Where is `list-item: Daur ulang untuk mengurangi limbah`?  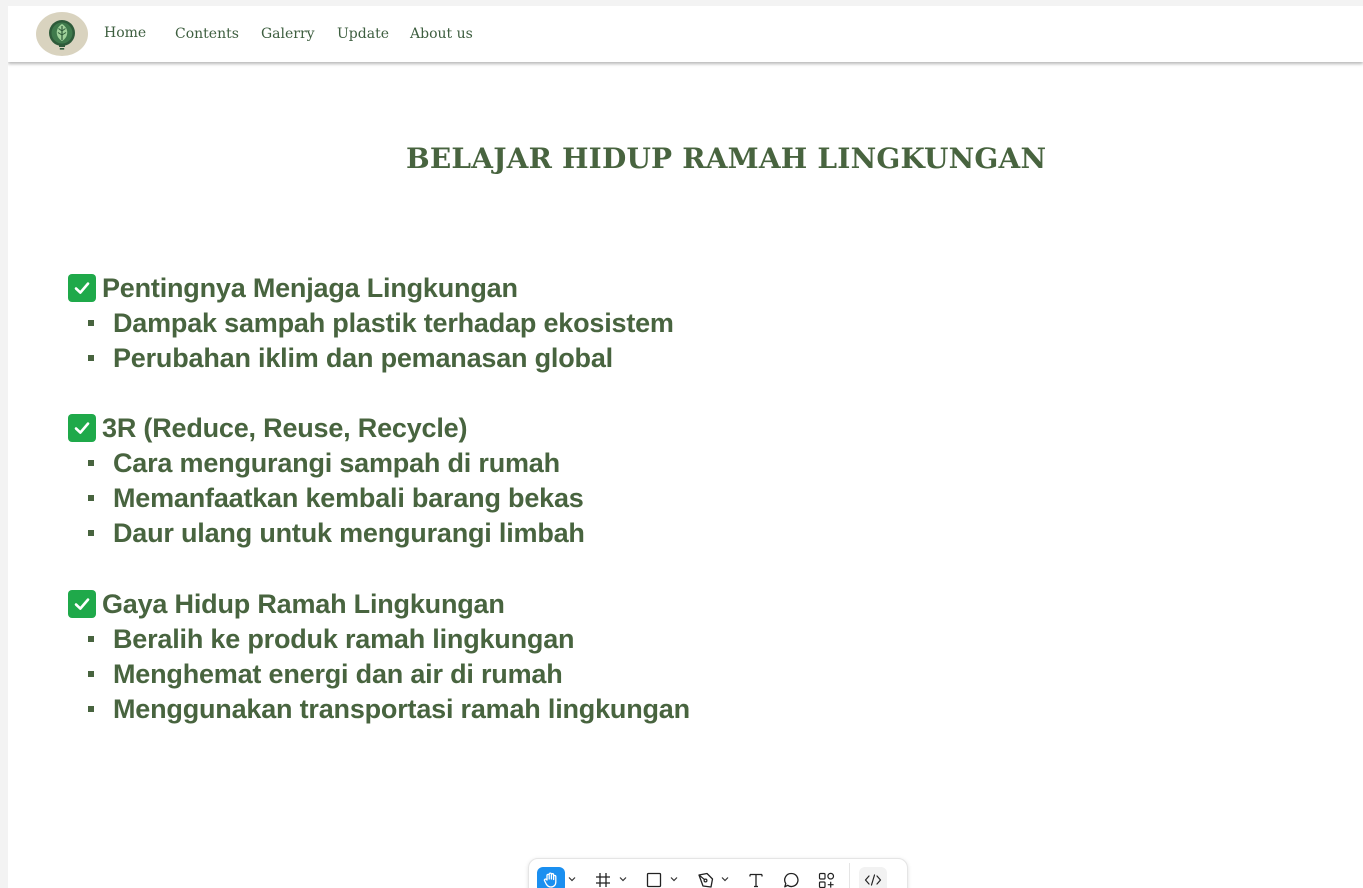 list-item: Daur ulang untuk mengurangi limbah is located at coordinates (336, 533).